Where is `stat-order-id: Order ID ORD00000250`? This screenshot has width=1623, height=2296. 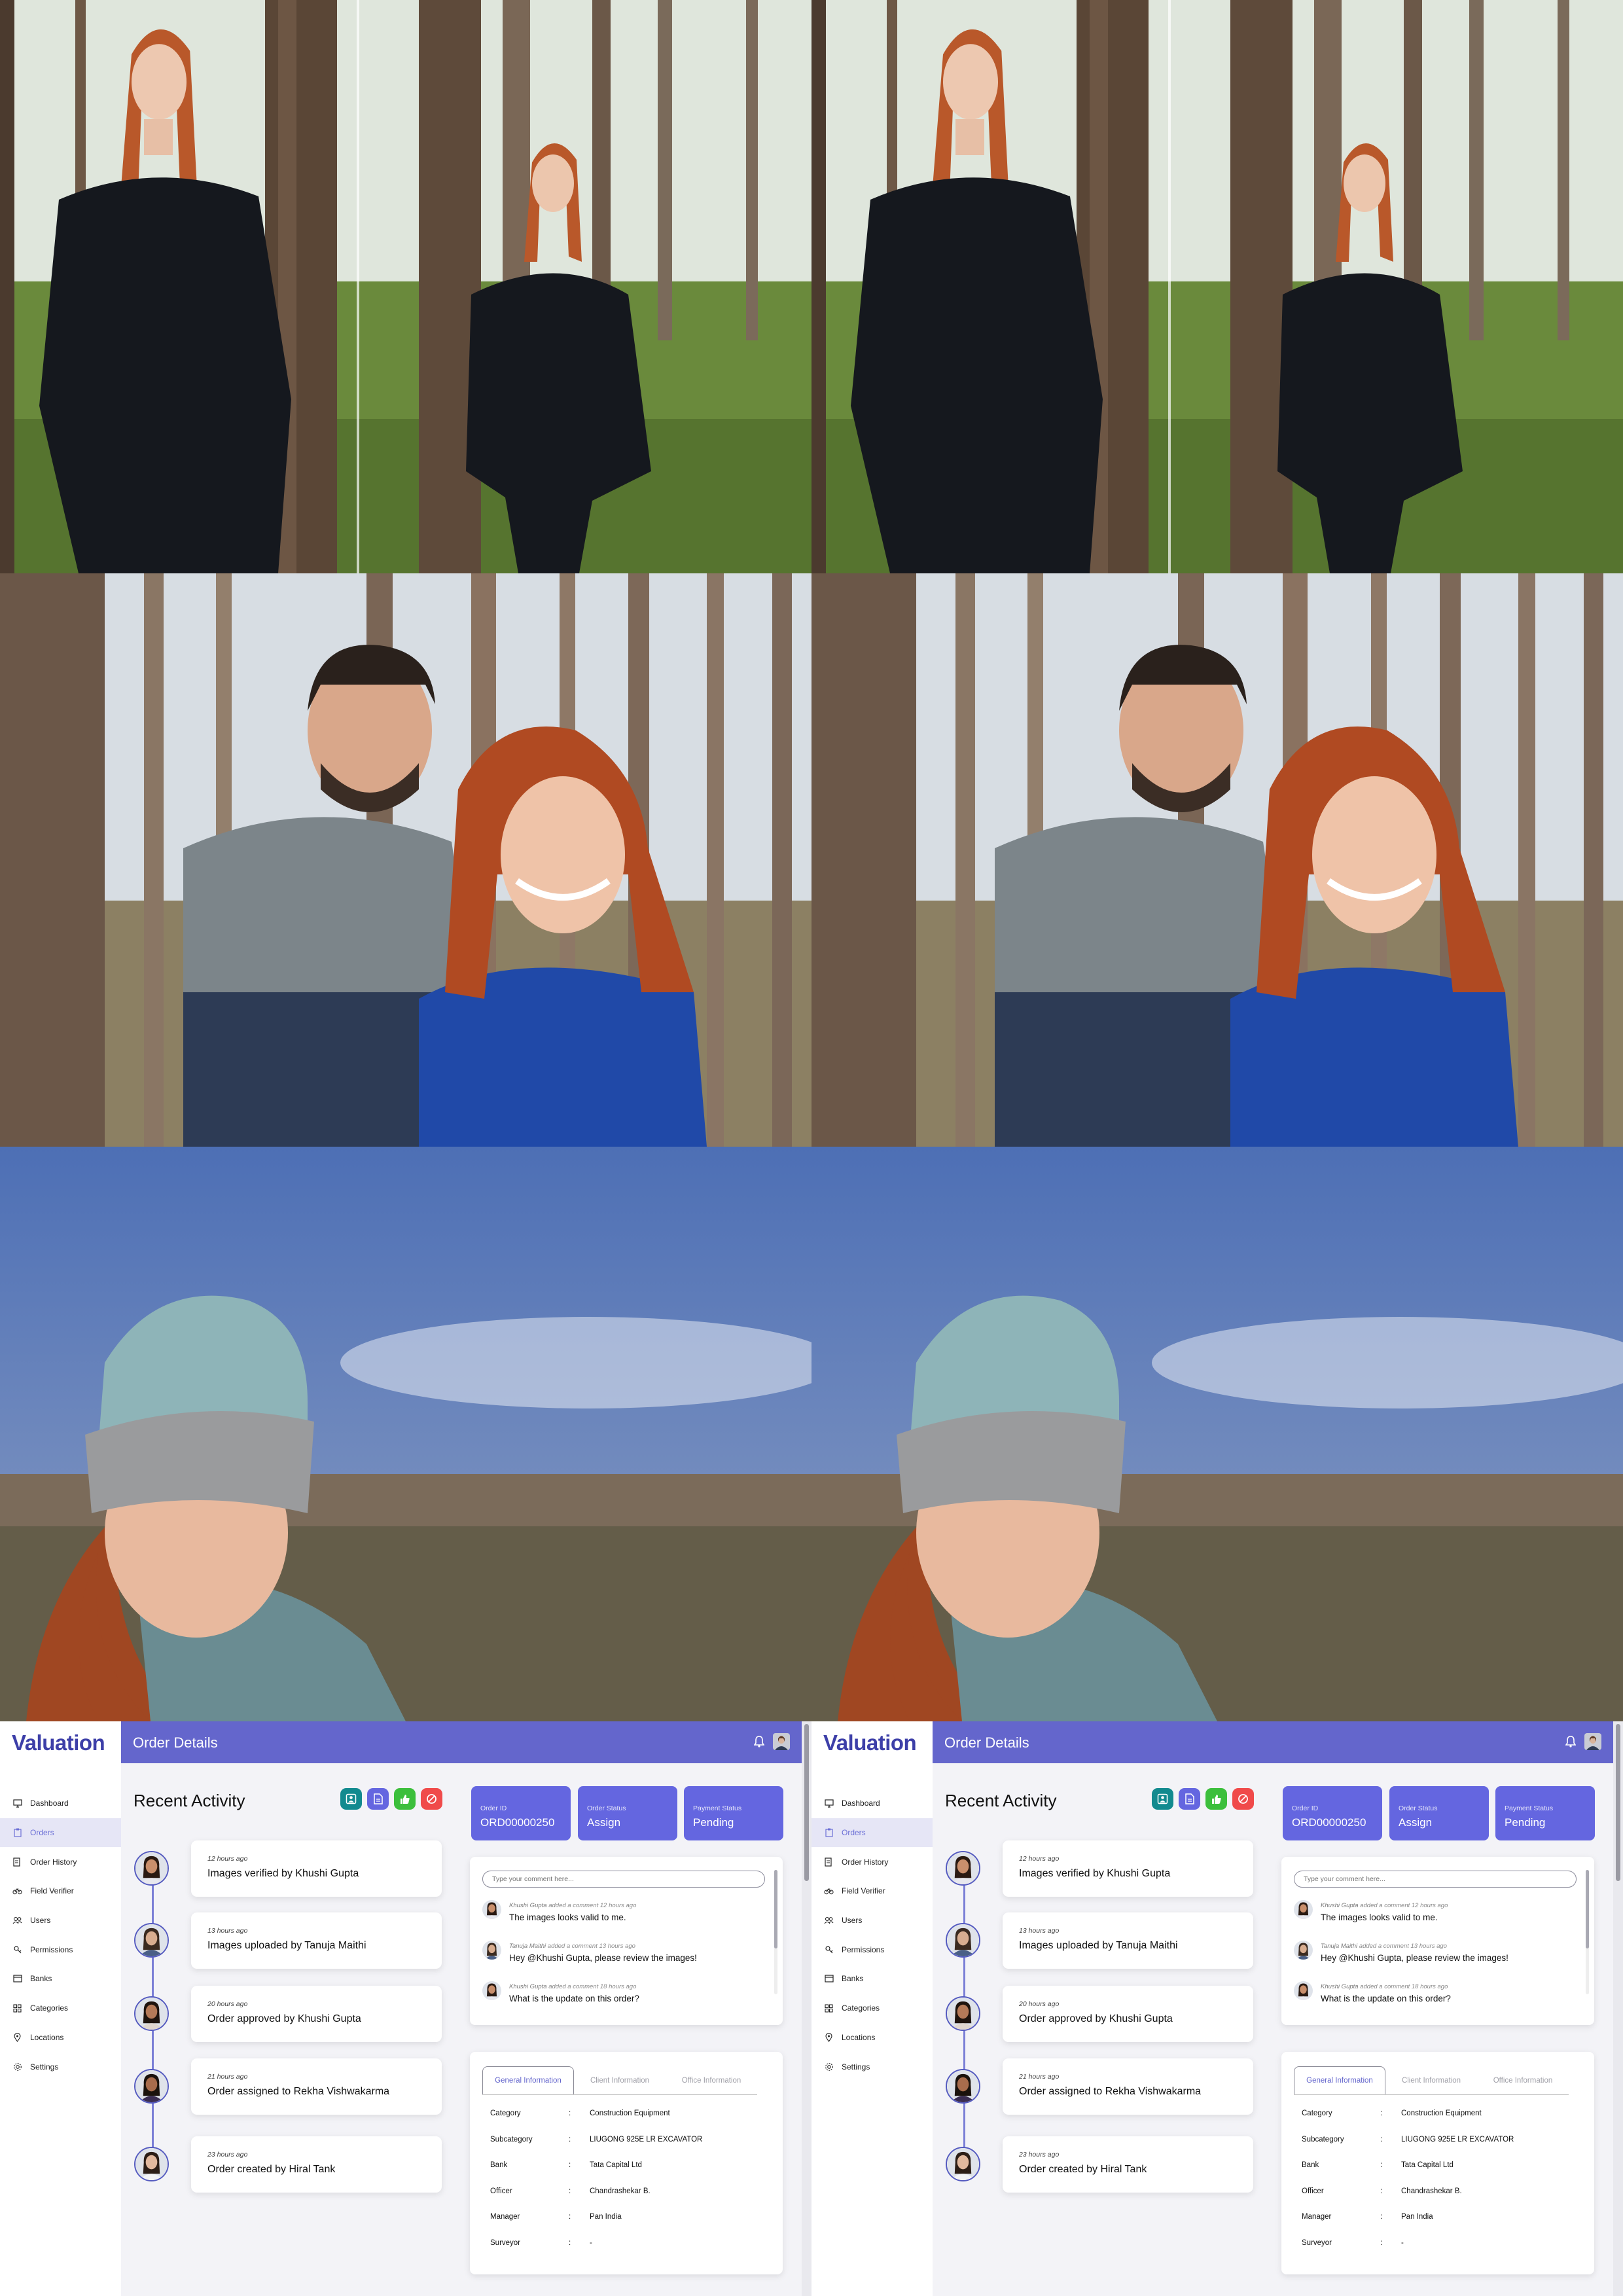
stat-order-id: Order ID ORD00000250 is located at coordinates (521, 1813).